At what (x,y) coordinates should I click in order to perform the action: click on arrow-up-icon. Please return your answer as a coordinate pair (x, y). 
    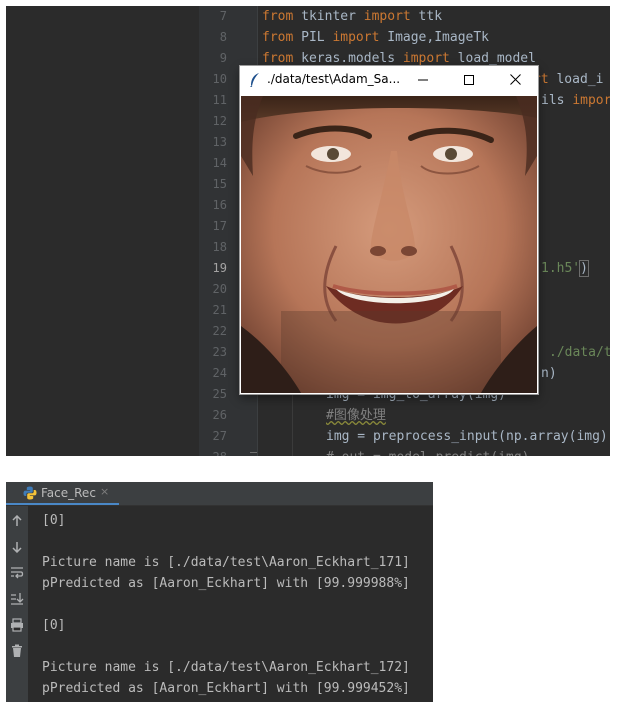
    Looking at the image, I should click on (17, 520).